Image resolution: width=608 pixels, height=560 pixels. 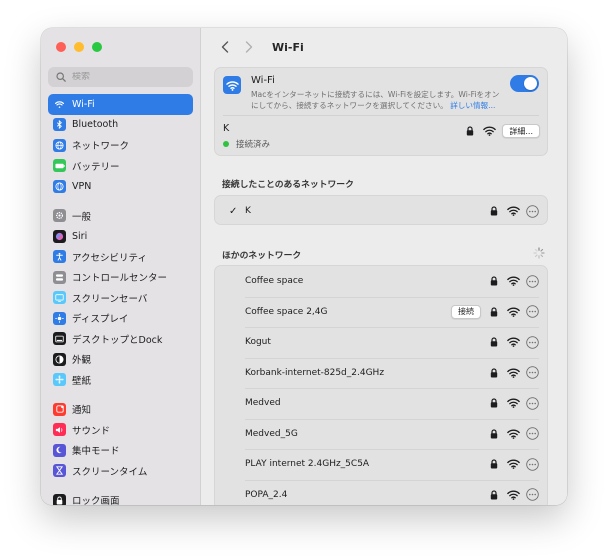 What do you see at coordinates (120, 359) in the screenshot?
I see `sidebar-item-12: 外観` at bounding box center [120, 359].